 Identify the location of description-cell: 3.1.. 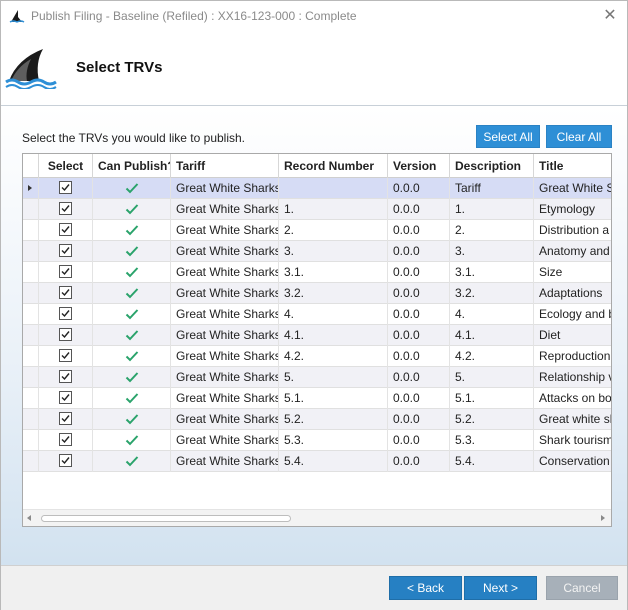
(492, 272).